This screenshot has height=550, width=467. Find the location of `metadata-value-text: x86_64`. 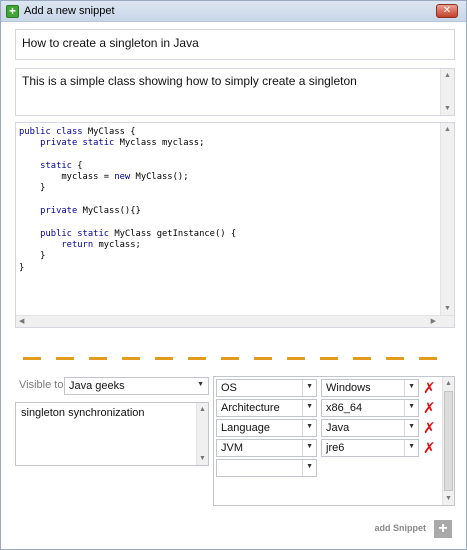

metadata-value-text: x86_64 is located at coordinates (344, 408).